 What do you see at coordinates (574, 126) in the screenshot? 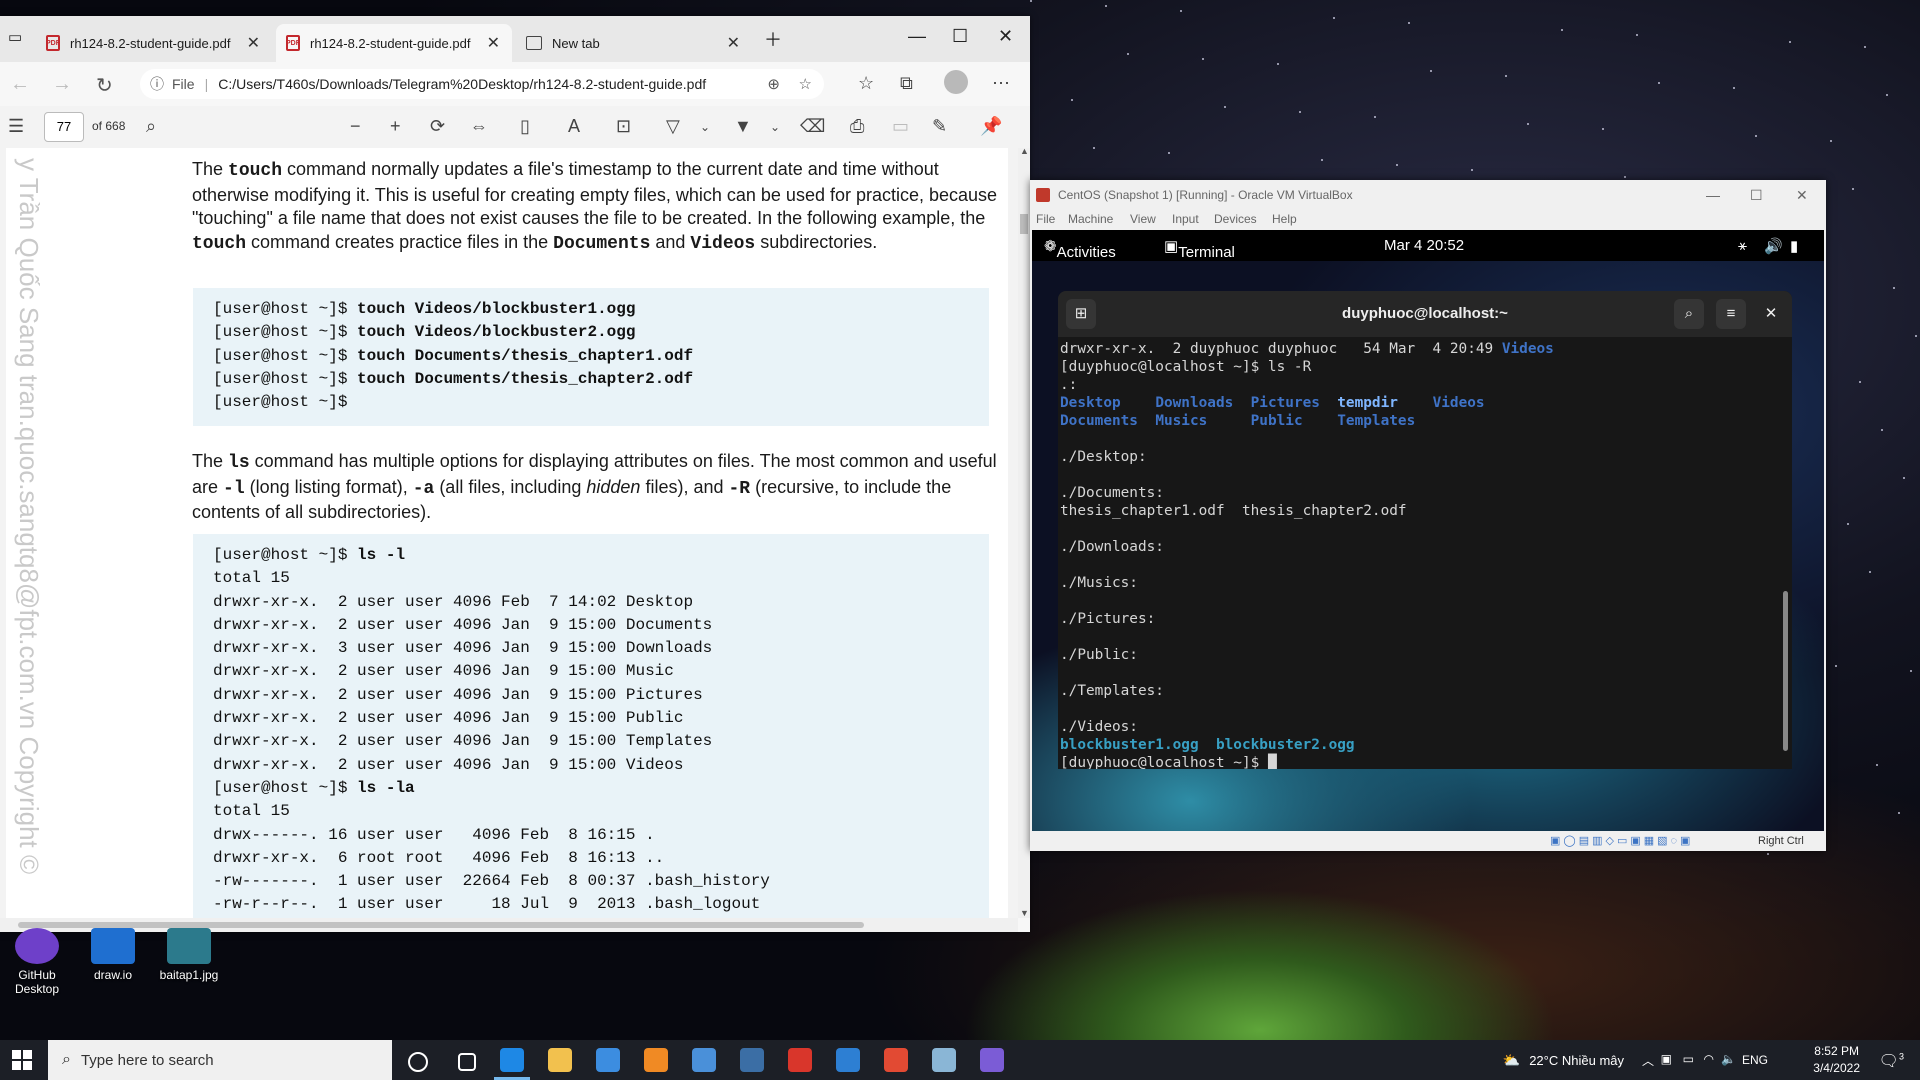
I see `read-aloud-icon: A` at bounding box center [574, 126].